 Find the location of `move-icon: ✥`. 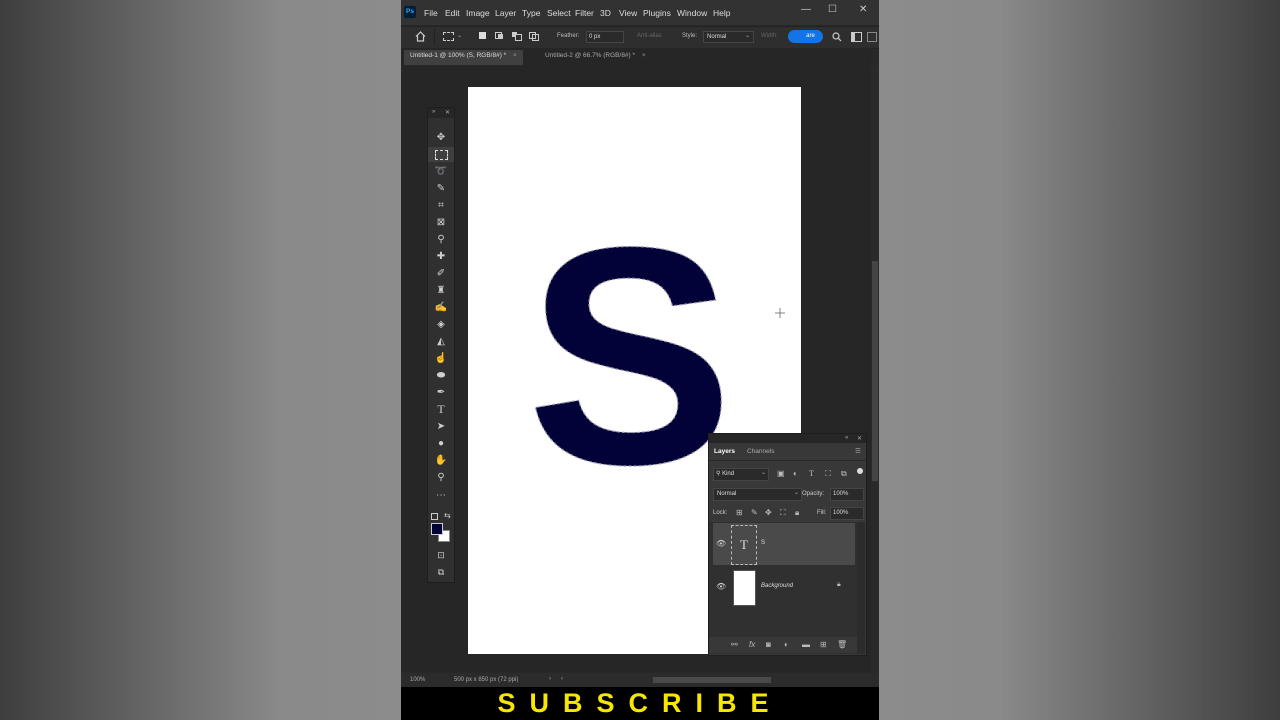

move-icon: ✥ is located at coordinates (441, 137).